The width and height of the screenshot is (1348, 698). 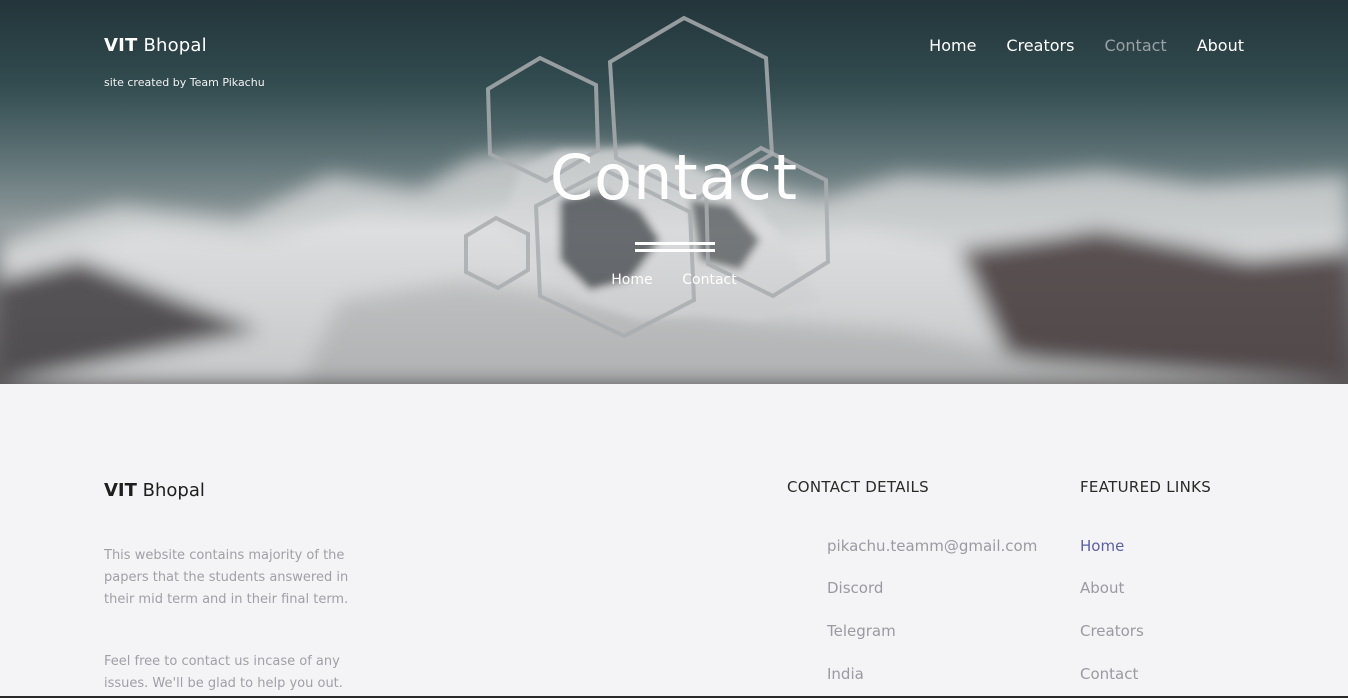 I want to click on contact-email: pikachu.teamm@gmail.com, so click(x=932, y=546).